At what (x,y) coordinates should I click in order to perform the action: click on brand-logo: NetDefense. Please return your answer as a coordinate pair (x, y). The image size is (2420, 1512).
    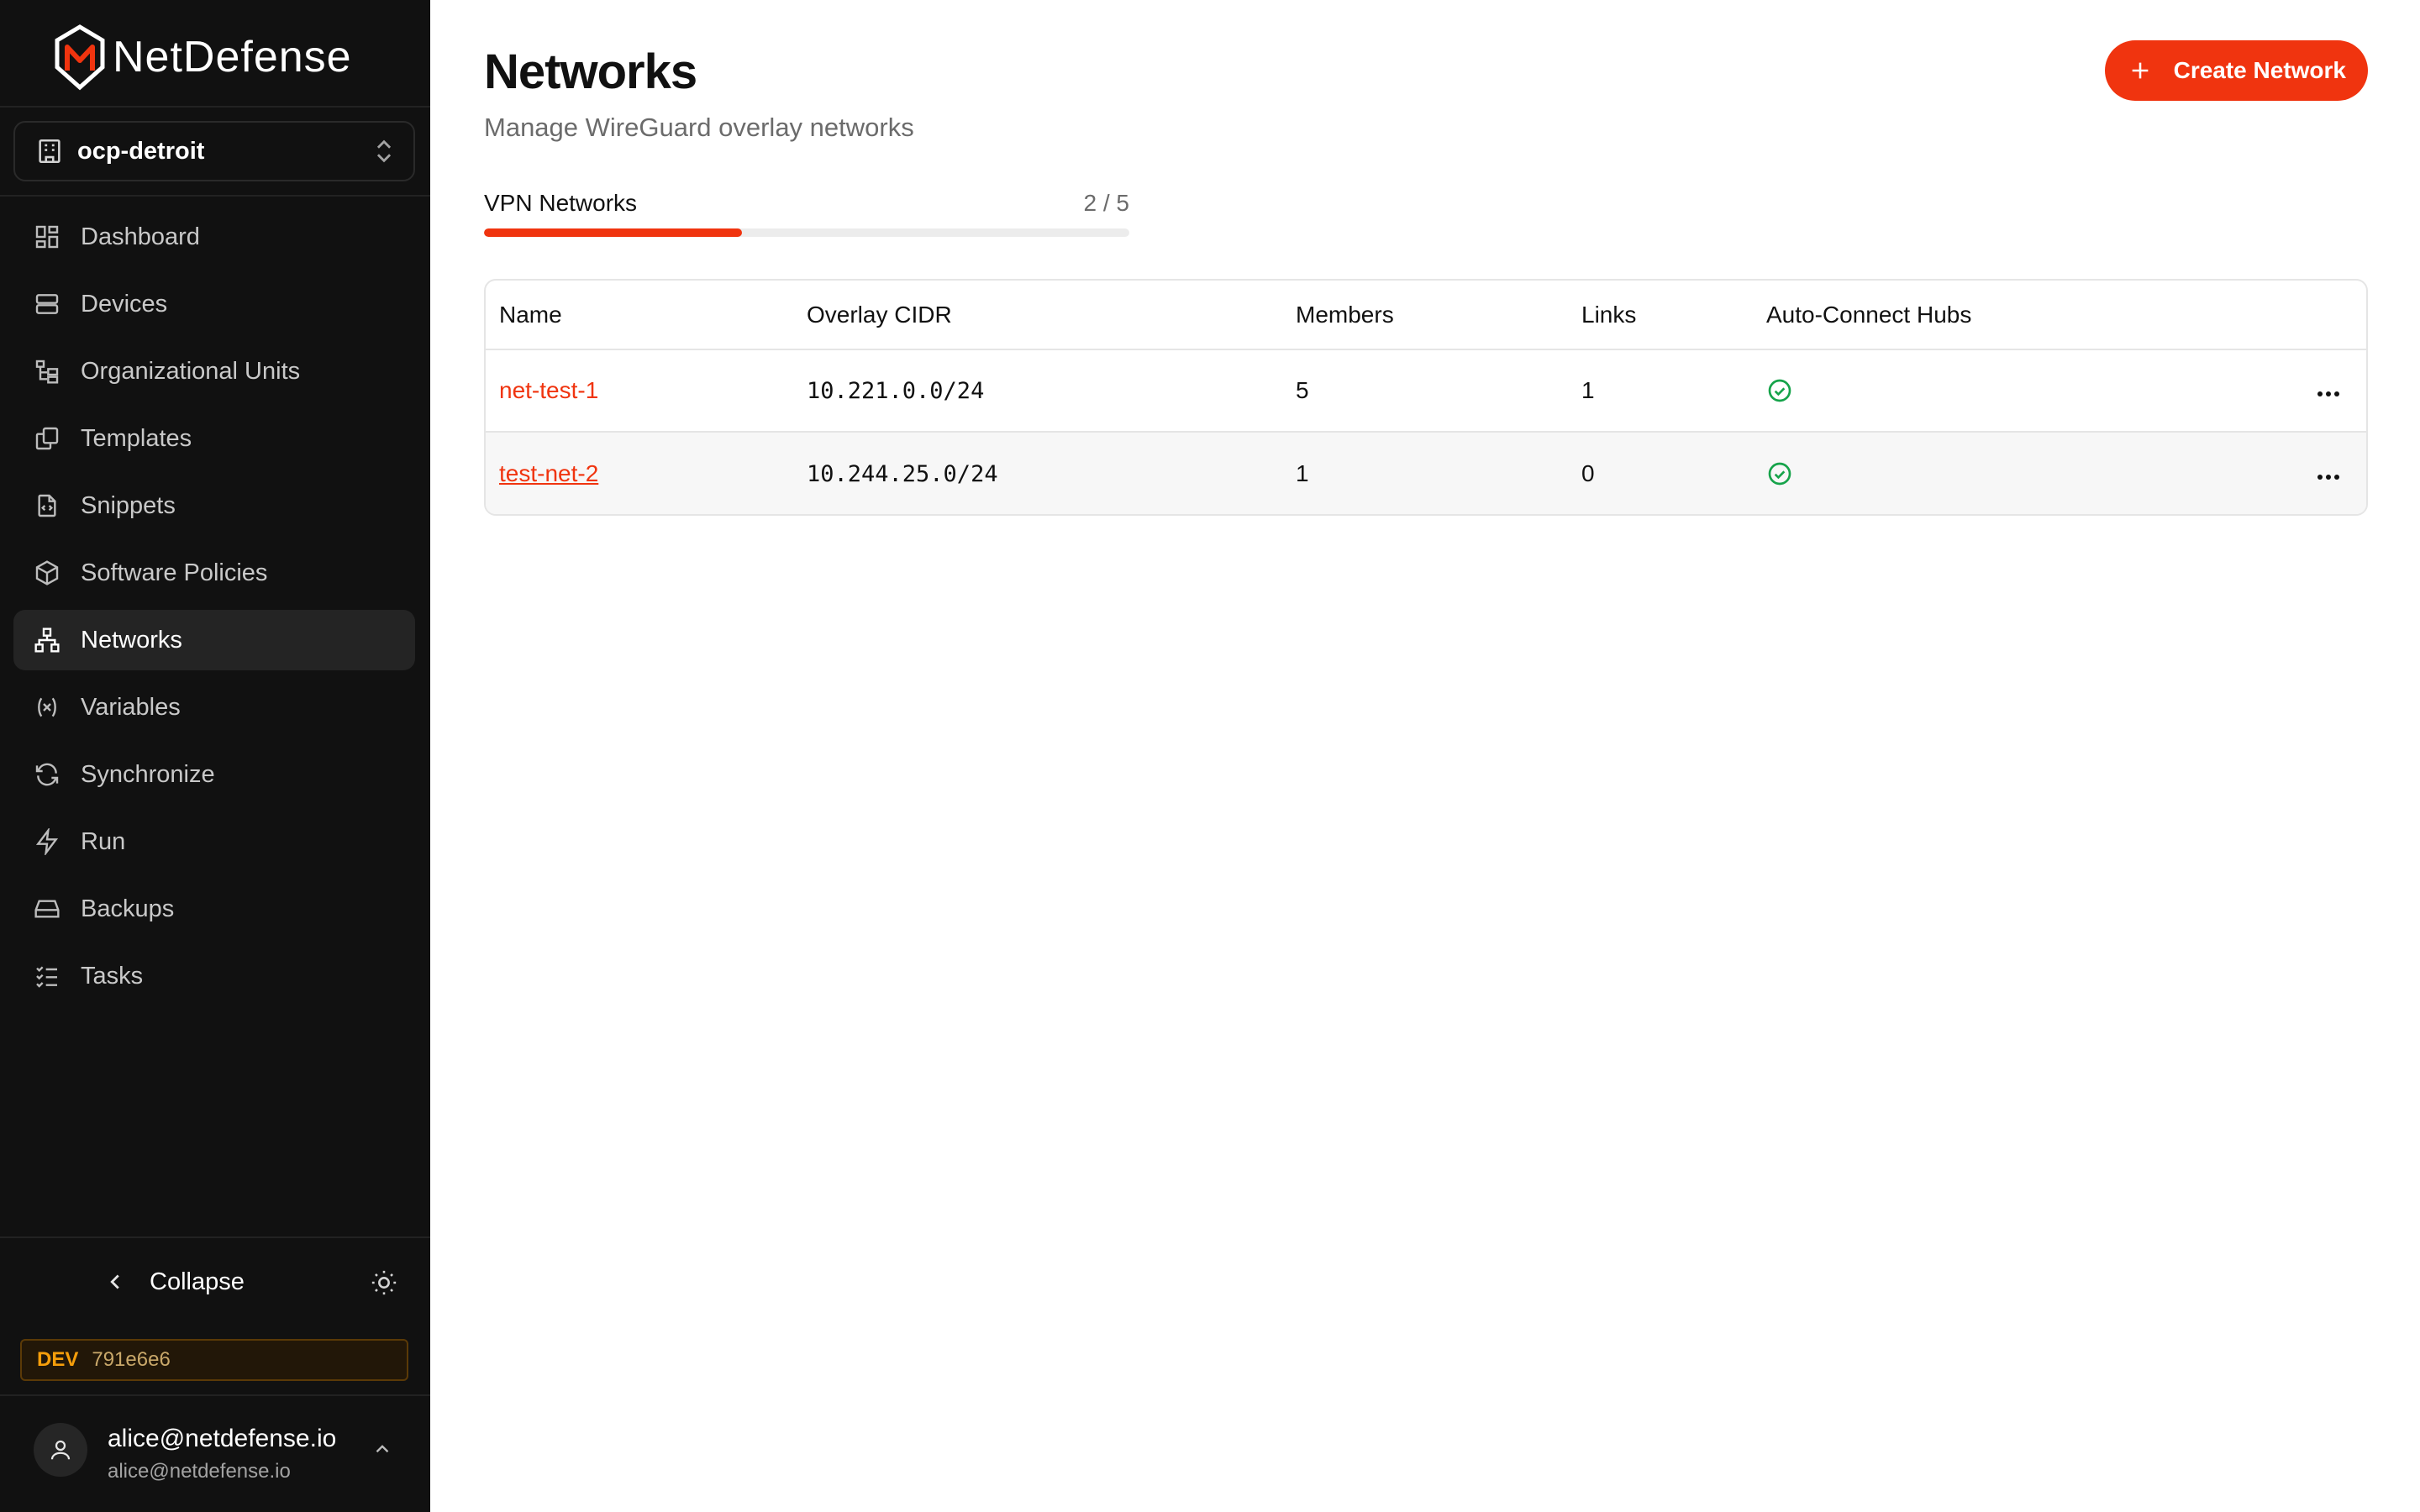
    Looking at the image, I should click on (202, 57).